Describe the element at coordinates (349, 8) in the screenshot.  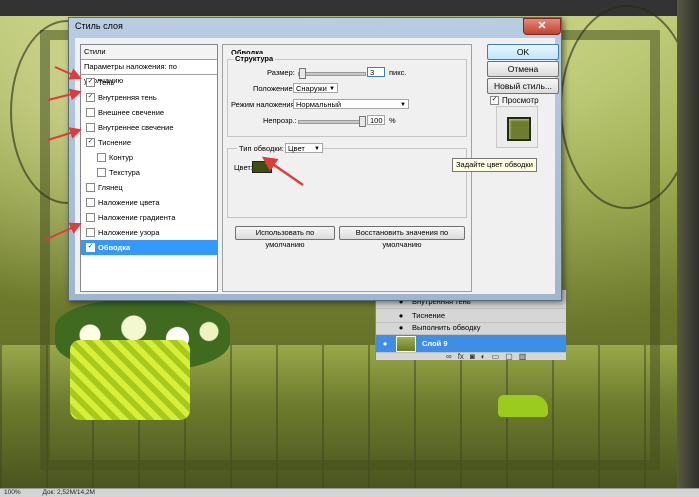
I see `canvas-top-strip` at that location.